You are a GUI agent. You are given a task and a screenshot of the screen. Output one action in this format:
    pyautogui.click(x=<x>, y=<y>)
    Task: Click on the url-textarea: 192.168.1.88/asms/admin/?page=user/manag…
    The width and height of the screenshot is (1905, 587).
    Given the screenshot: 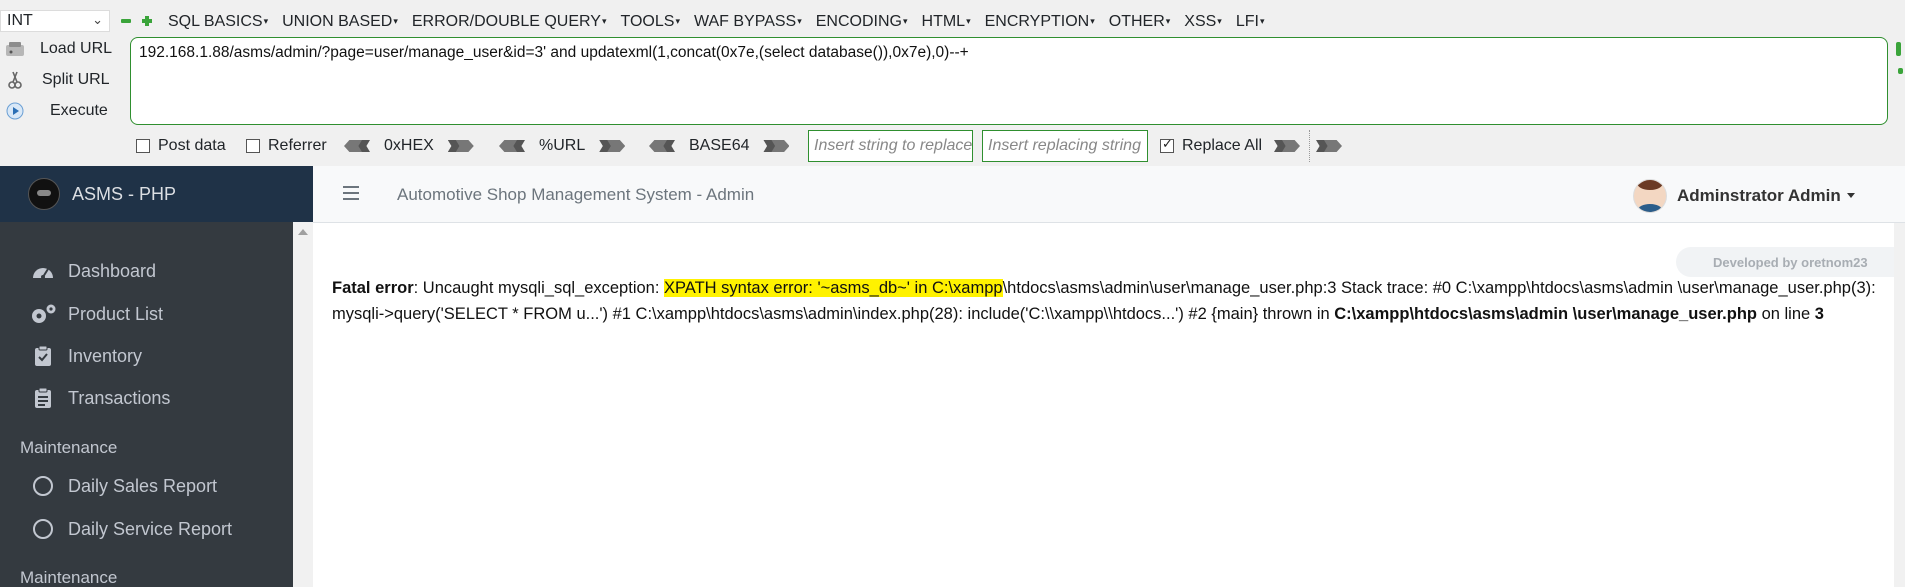 What is the action you would take?
    pyautogui.click(x=1009, y=81)
    